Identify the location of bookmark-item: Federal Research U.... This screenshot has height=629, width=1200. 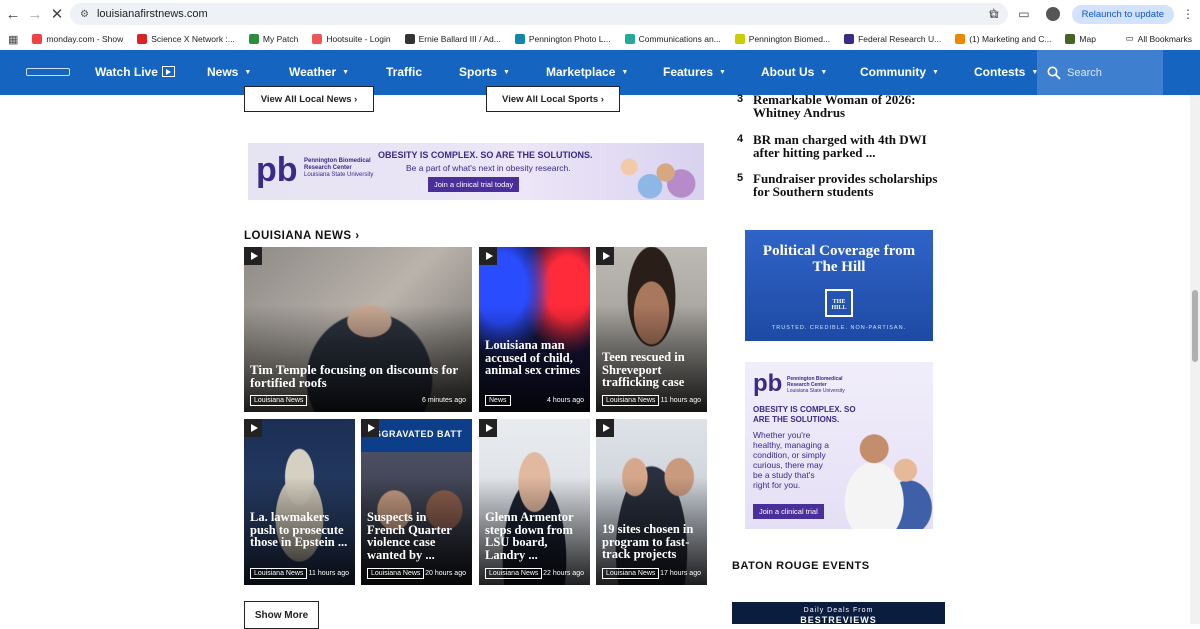
(892, 39).